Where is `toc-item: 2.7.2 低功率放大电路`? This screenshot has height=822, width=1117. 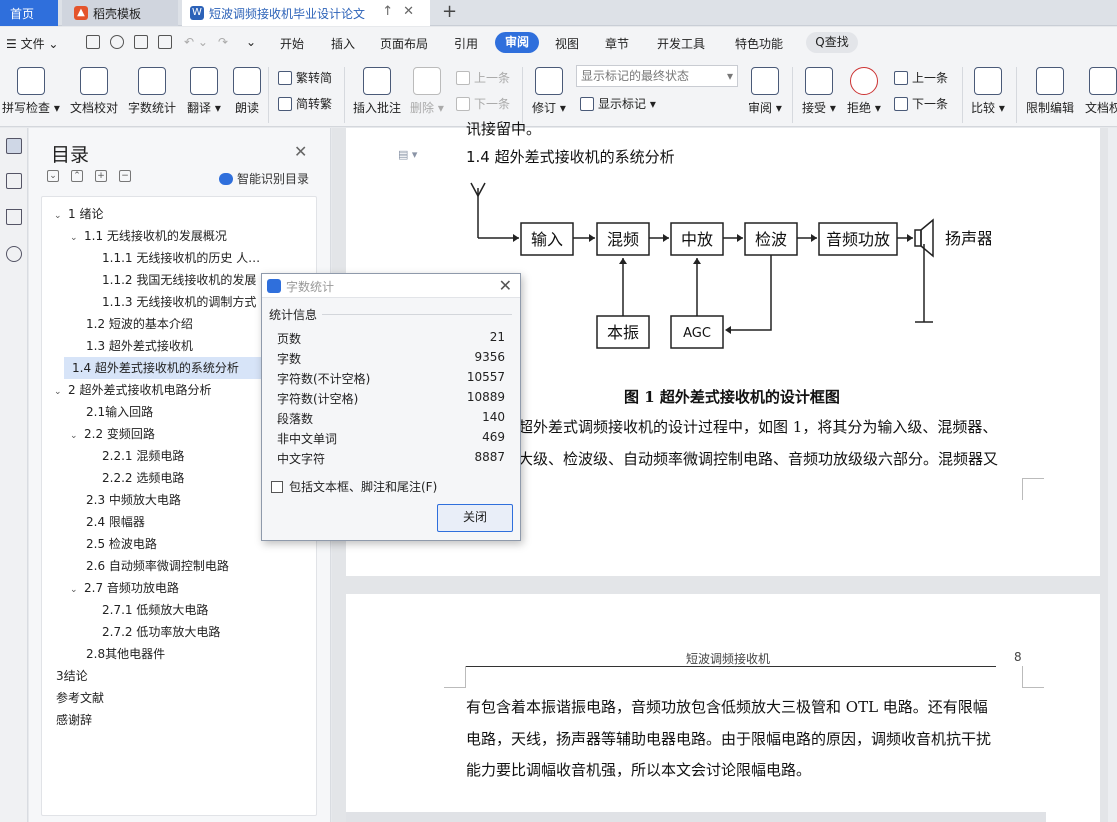
toc-item: 2.7.2 低功率放大电路 is located at coordinates (208, 632).